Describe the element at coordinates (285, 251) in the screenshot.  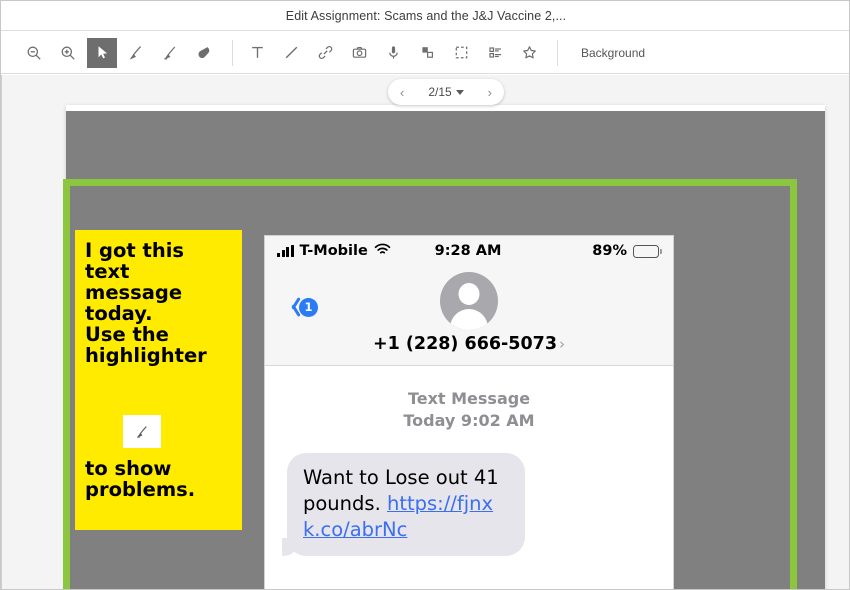
I see `signal-bars-icon` at that location.